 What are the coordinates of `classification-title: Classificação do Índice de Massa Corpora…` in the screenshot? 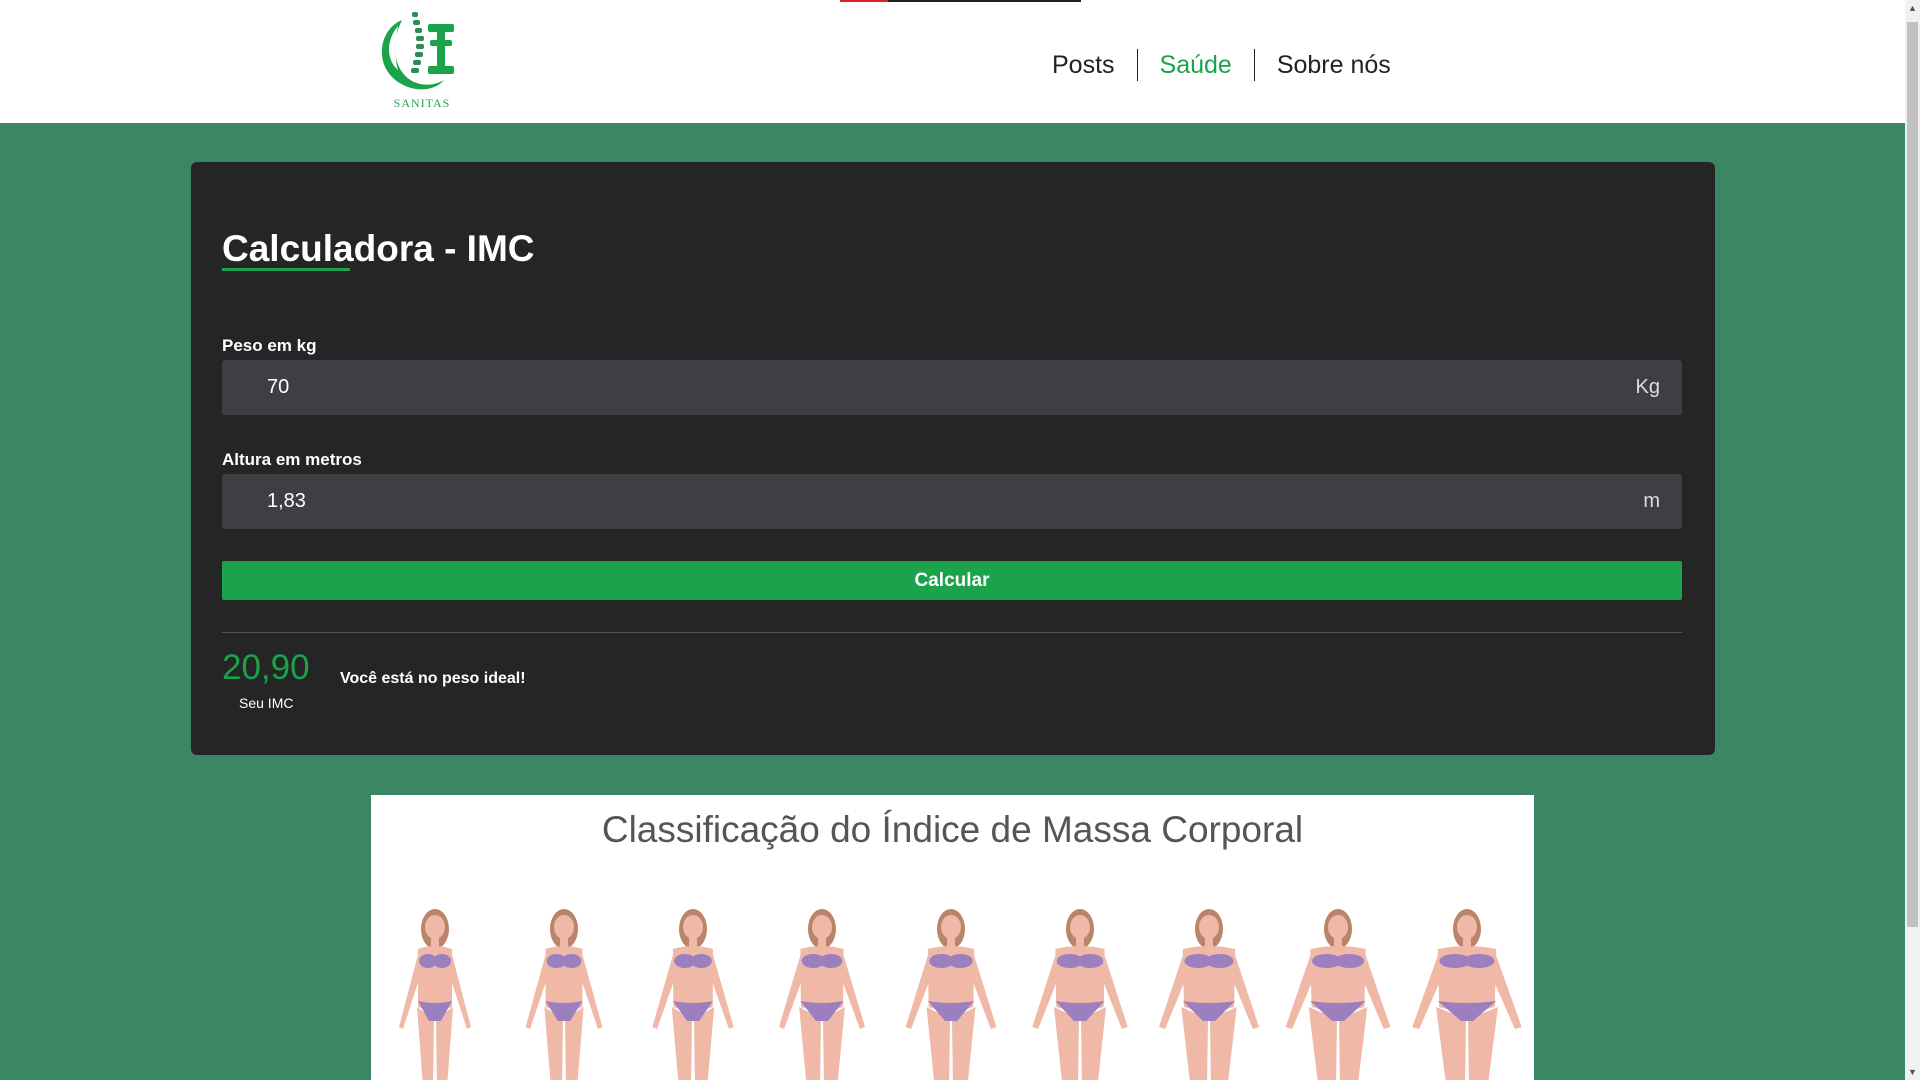 It's located at (952, 829).